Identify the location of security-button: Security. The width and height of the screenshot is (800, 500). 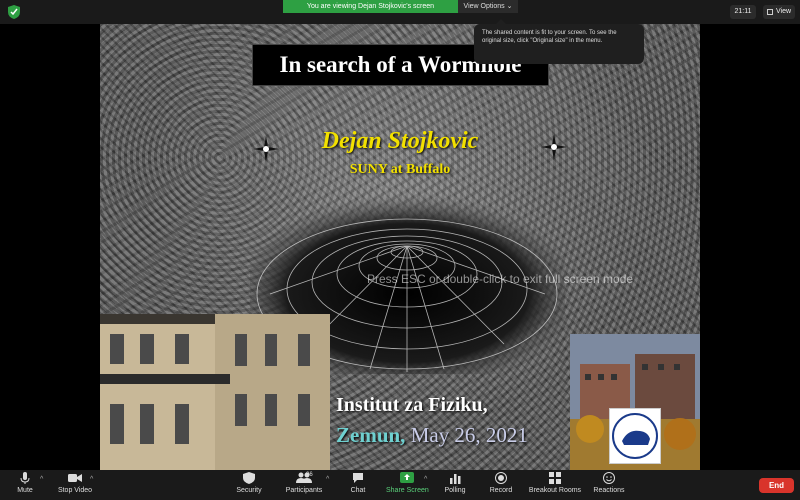
(249, 483).